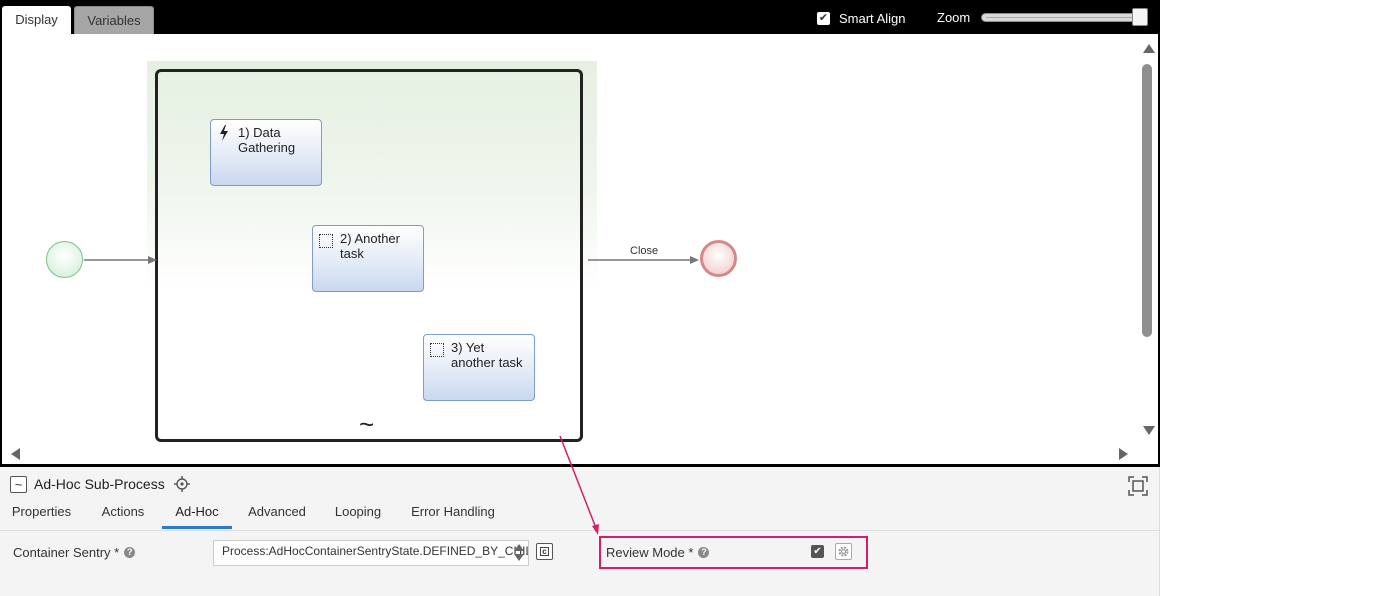 This screenshot has width=1386, height=596. What do you see at coordinates (277, 514) in the screenshot?
I see `tab-advanced: Advanced` at bounding box center [277, 514].